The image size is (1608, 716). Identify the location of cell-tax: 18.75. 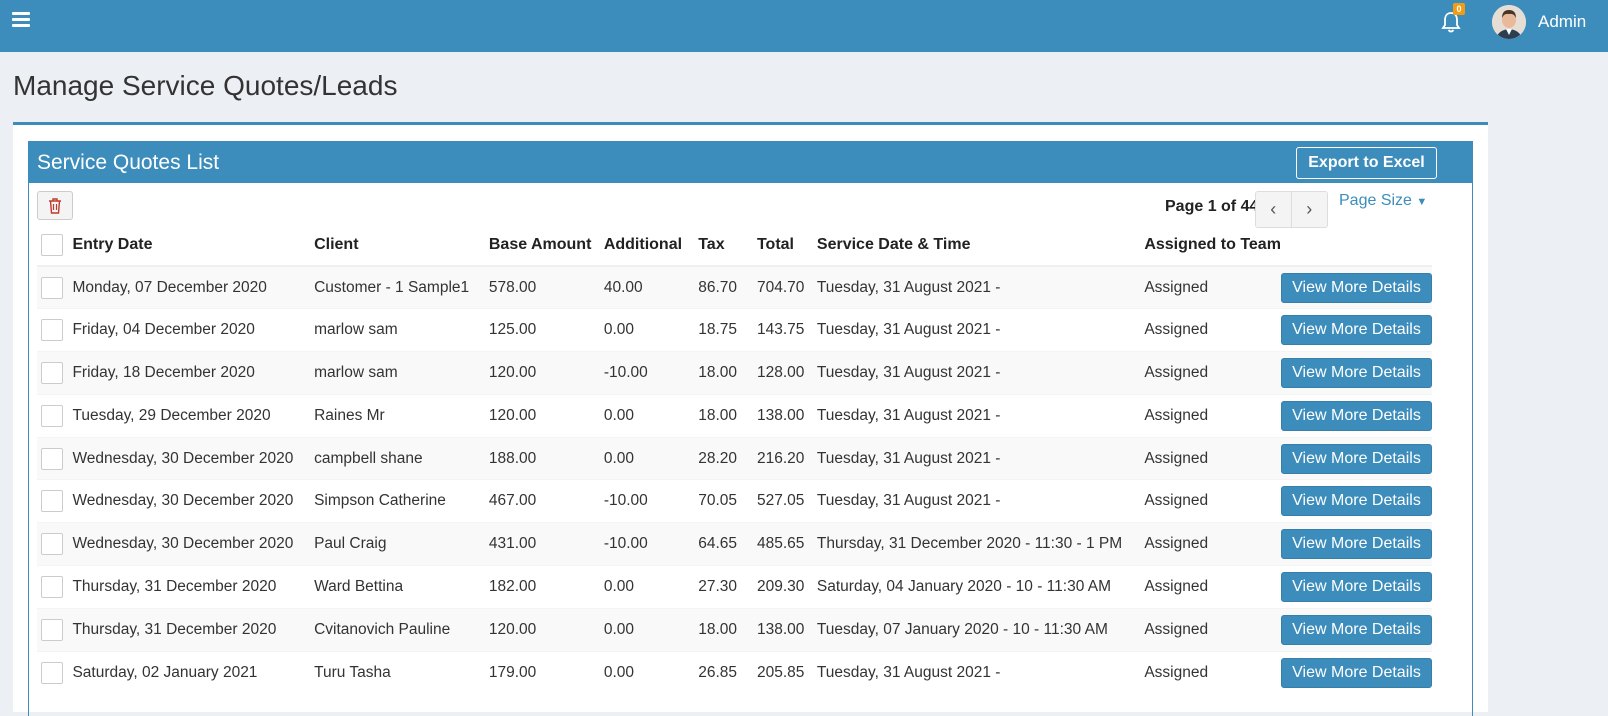
(727, 330).